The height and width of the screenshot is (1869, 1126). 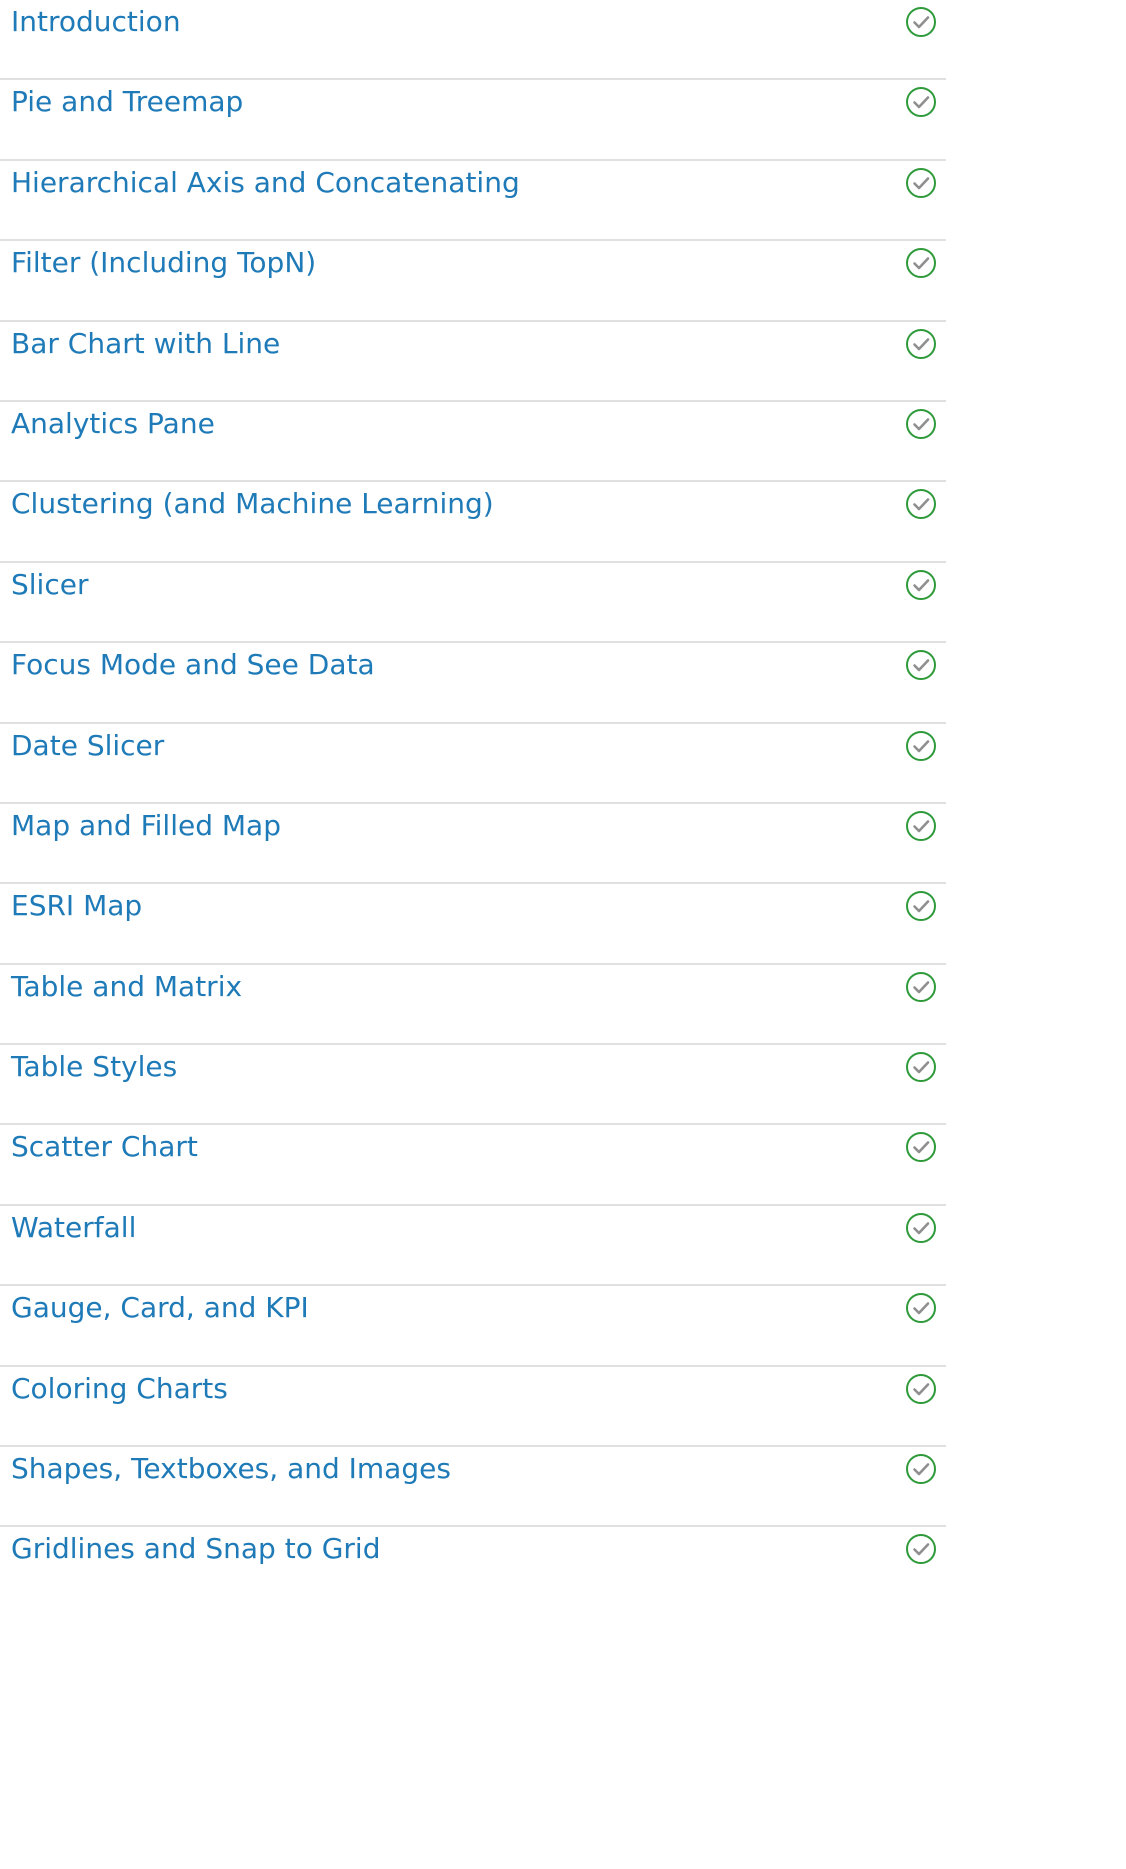 What do you see at coordinates (473, 120) in the screenshot?
I see `lesson-item: Pie and Treemap` at bounding box center [473, 120].